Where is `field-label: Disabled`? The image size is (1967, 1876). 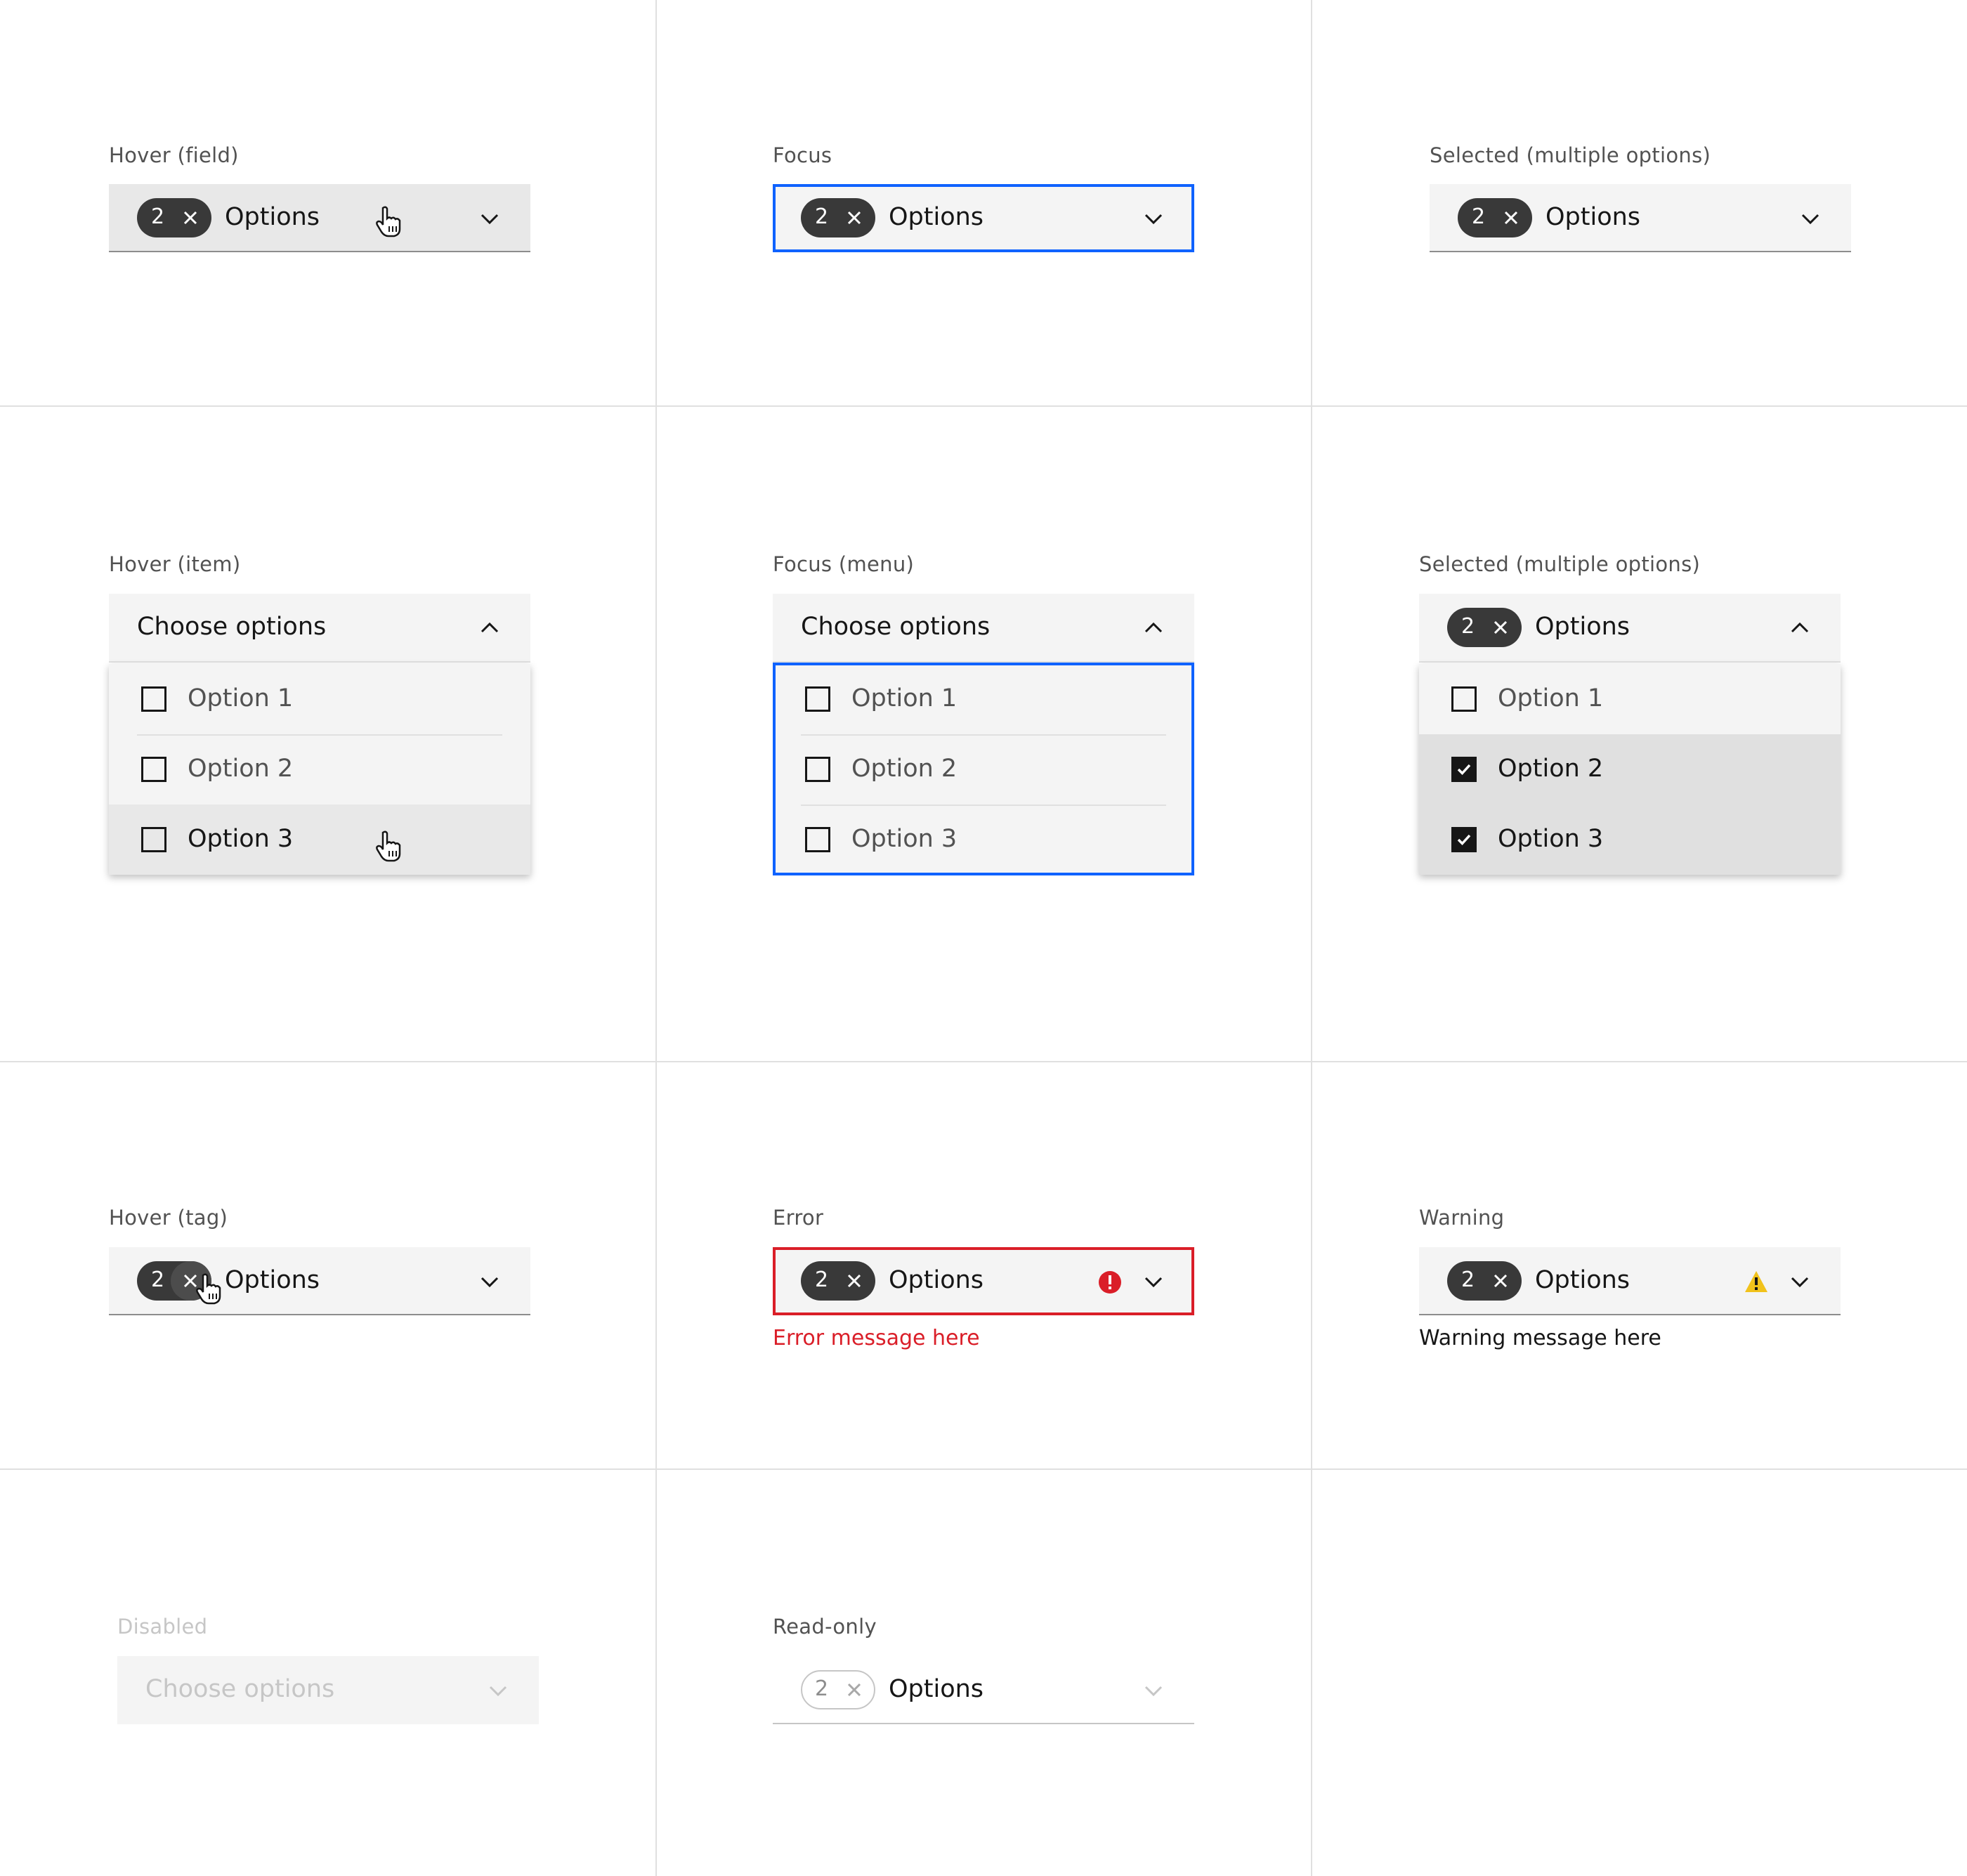 field-label: Disabled is located at coordinates (162, 1627).